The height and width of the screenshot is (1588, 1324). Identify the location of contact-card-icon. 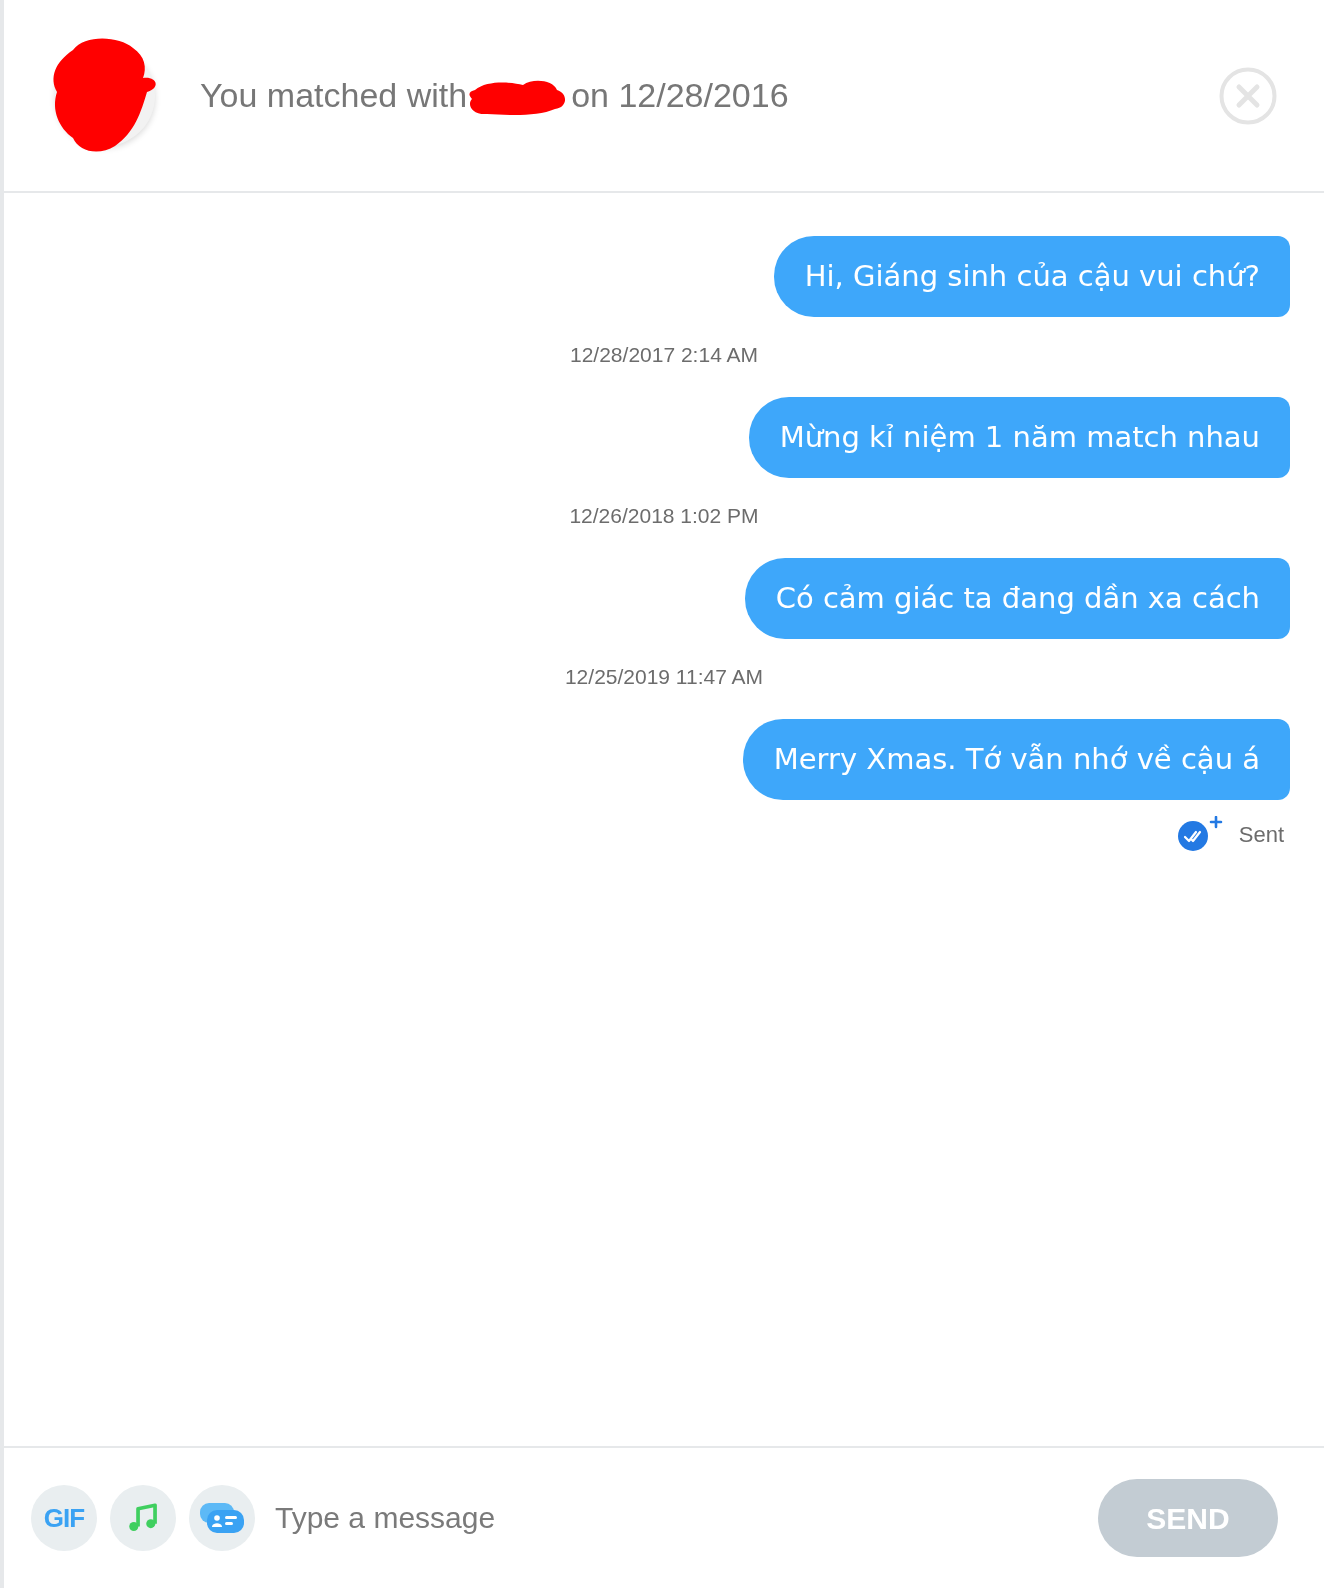
(222, 1518).